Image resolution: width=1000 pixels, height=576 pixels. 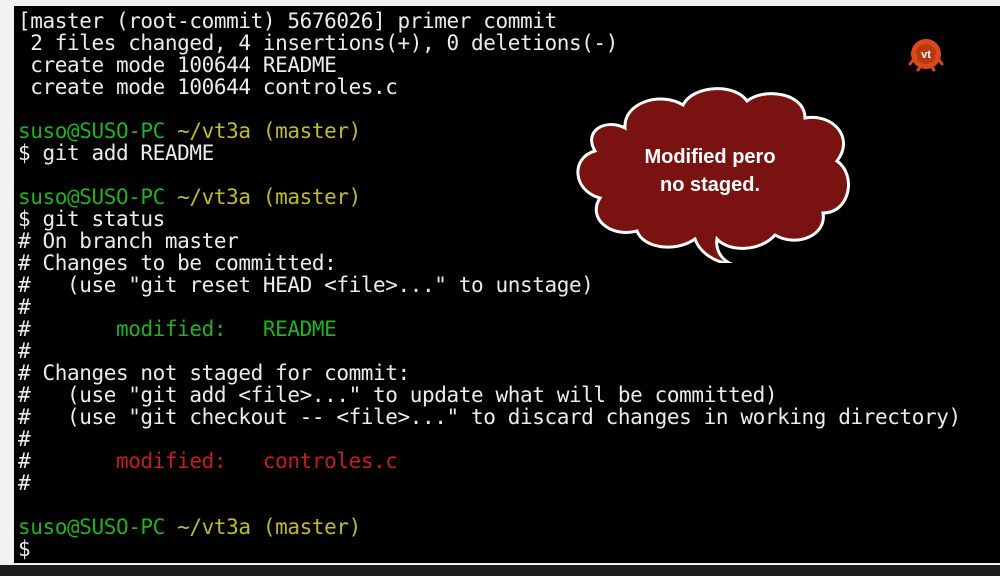 What do you see at coordinates (709, 185) in the screenshot?
I see `callout-line-2: no staged.` at bounding box center [709, 185].